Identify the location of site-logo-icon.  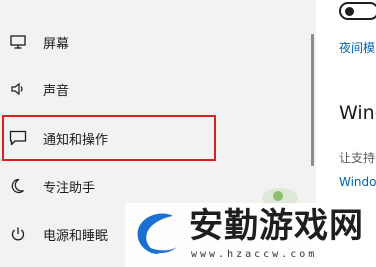
(157, 234).